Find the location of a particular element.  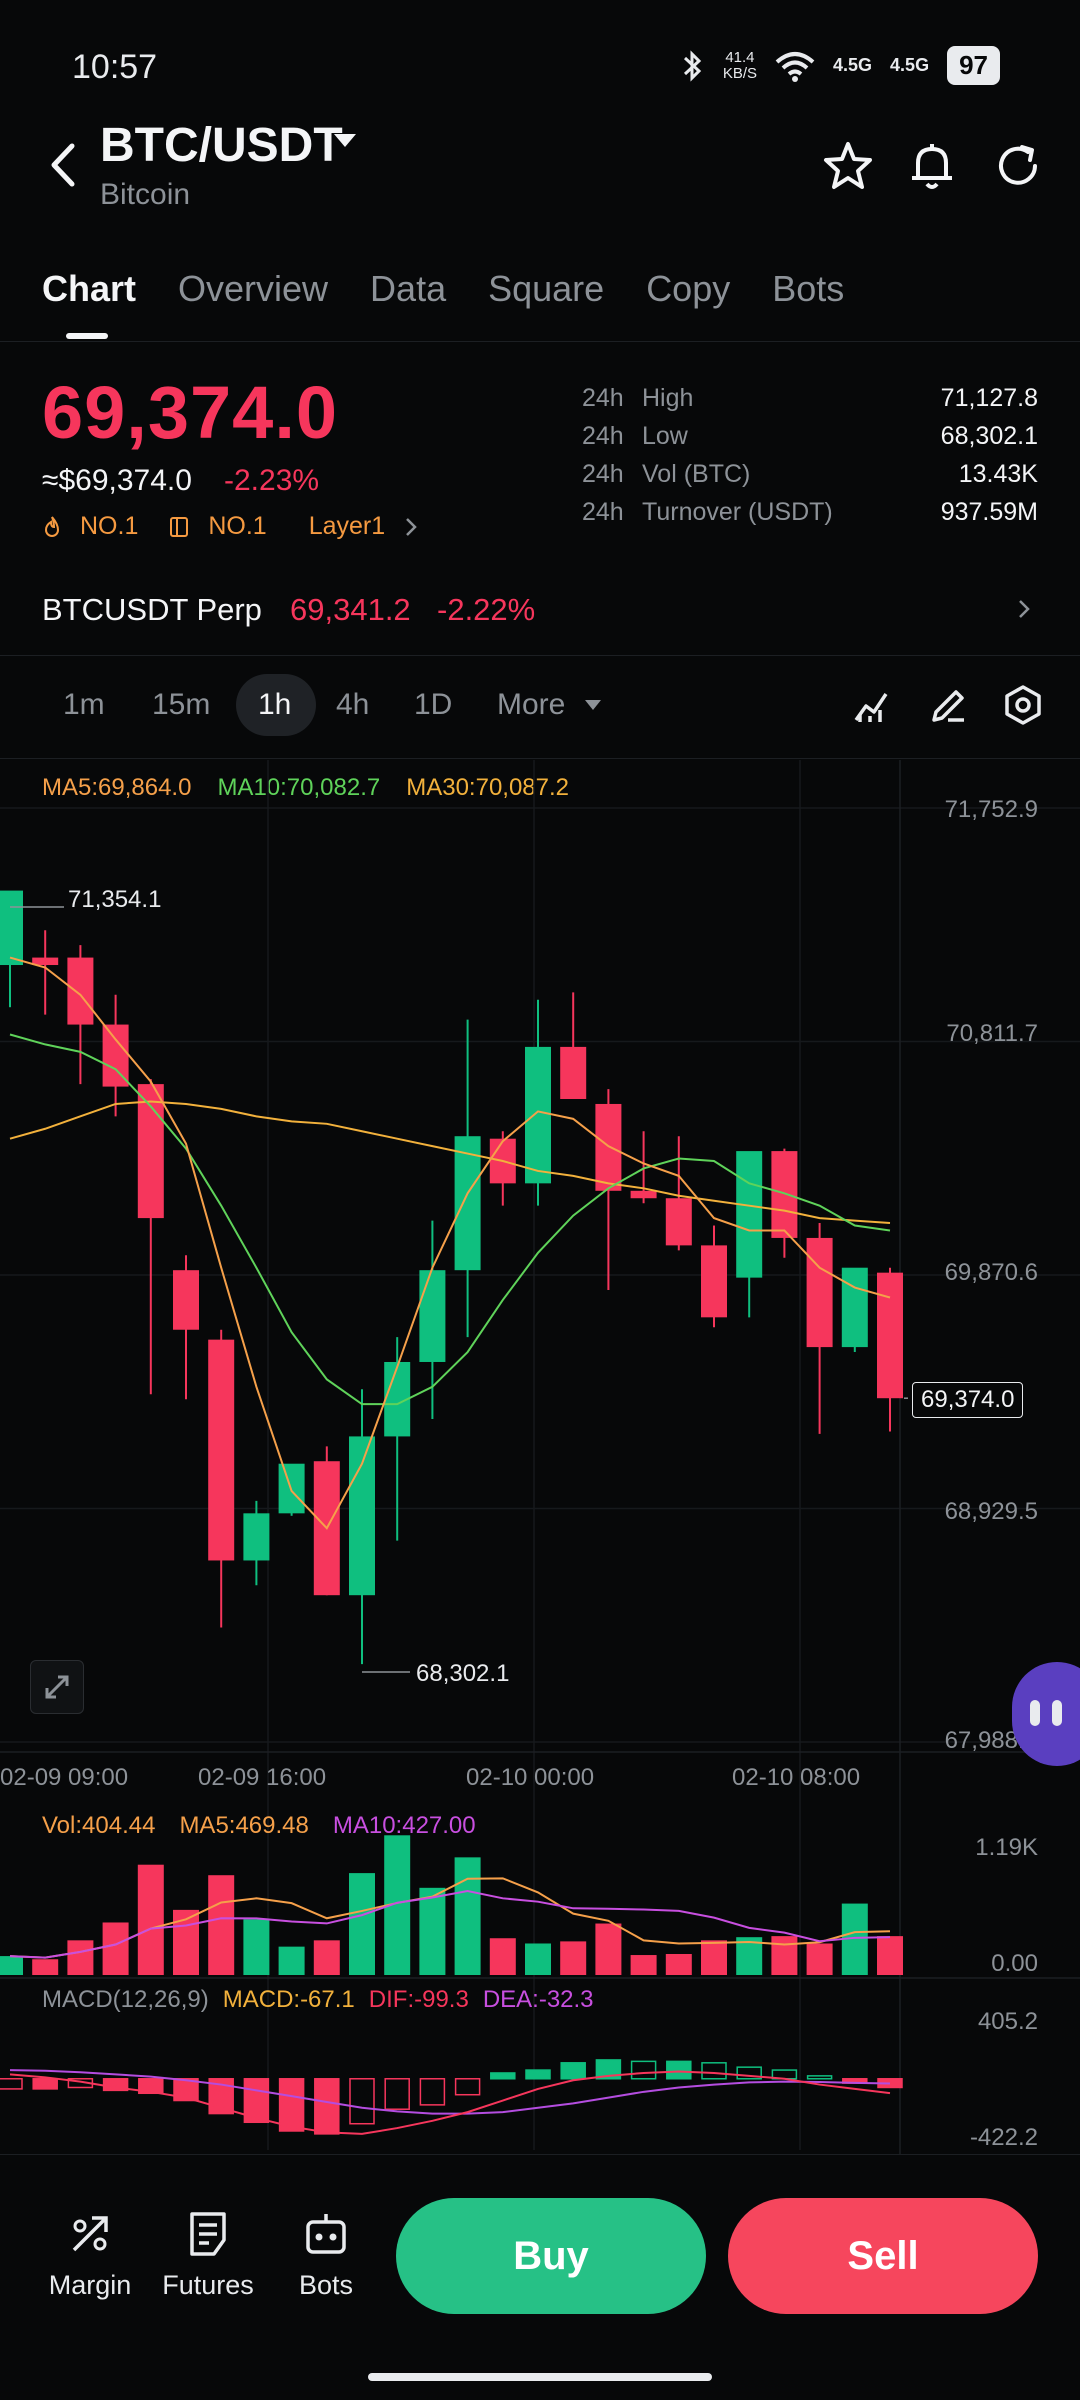

futures-icon is located at coordinates (208, 2234).